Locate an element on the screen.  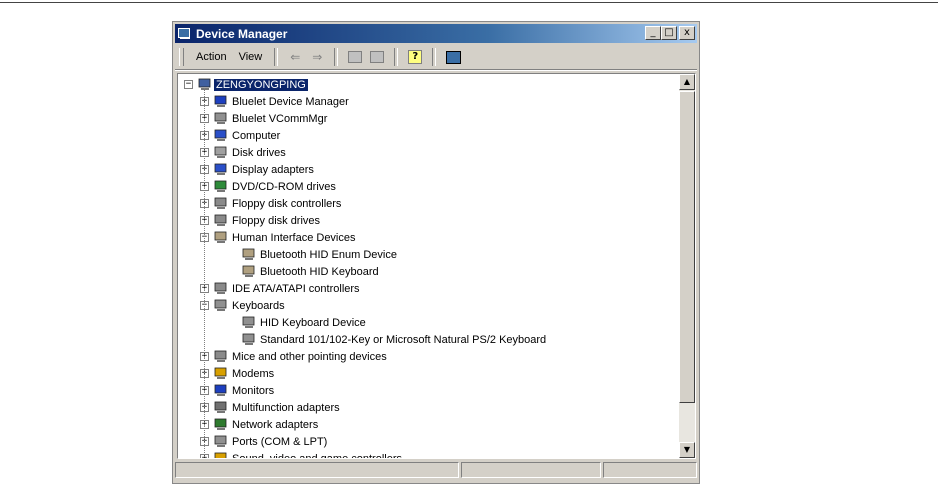
forward-button: ⇒ is located at coordinates (317, 57).